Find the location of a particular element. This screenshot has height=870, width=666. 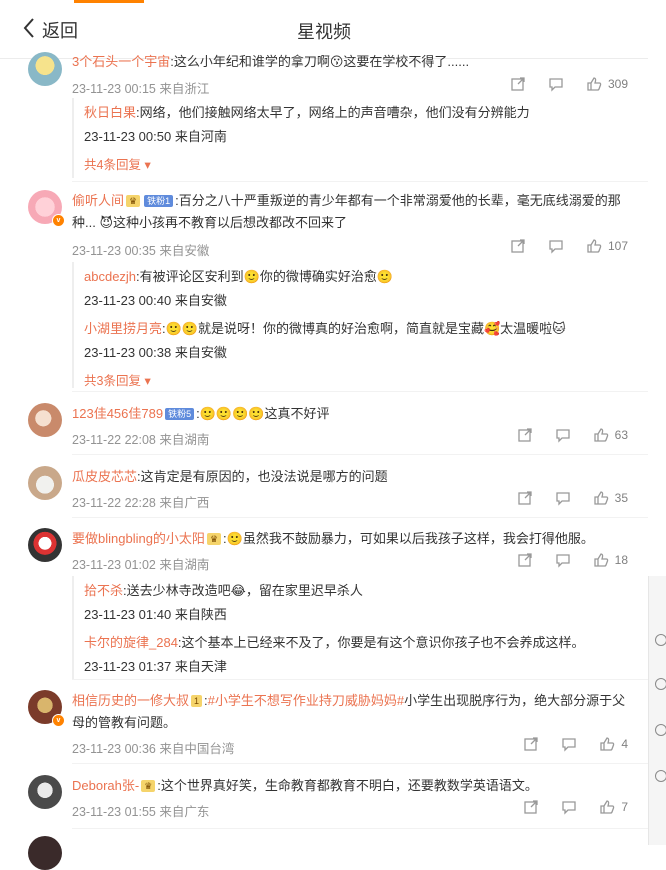

reply-item: abcdezjh:有被评论区安利到🙂你的微博确实好治愈🙂 is located at coordinates (357, 275).